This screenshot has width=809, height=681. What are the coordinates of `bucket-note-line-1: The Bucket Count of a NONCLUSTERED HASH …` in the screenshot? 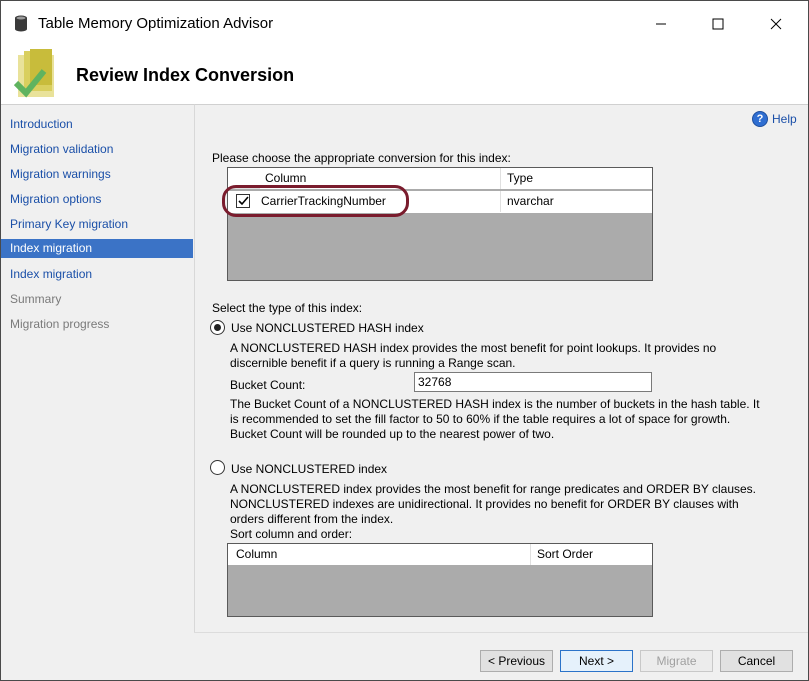 It's located at (495, 404).